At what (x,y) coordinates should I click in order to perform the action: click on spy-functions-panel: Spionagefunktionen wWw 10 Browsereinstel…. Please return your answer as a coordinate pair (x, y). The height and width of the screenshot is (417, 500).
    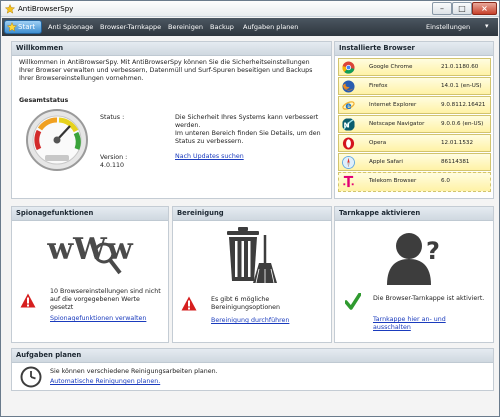
    Looking at the image, I should click on (90, 274).